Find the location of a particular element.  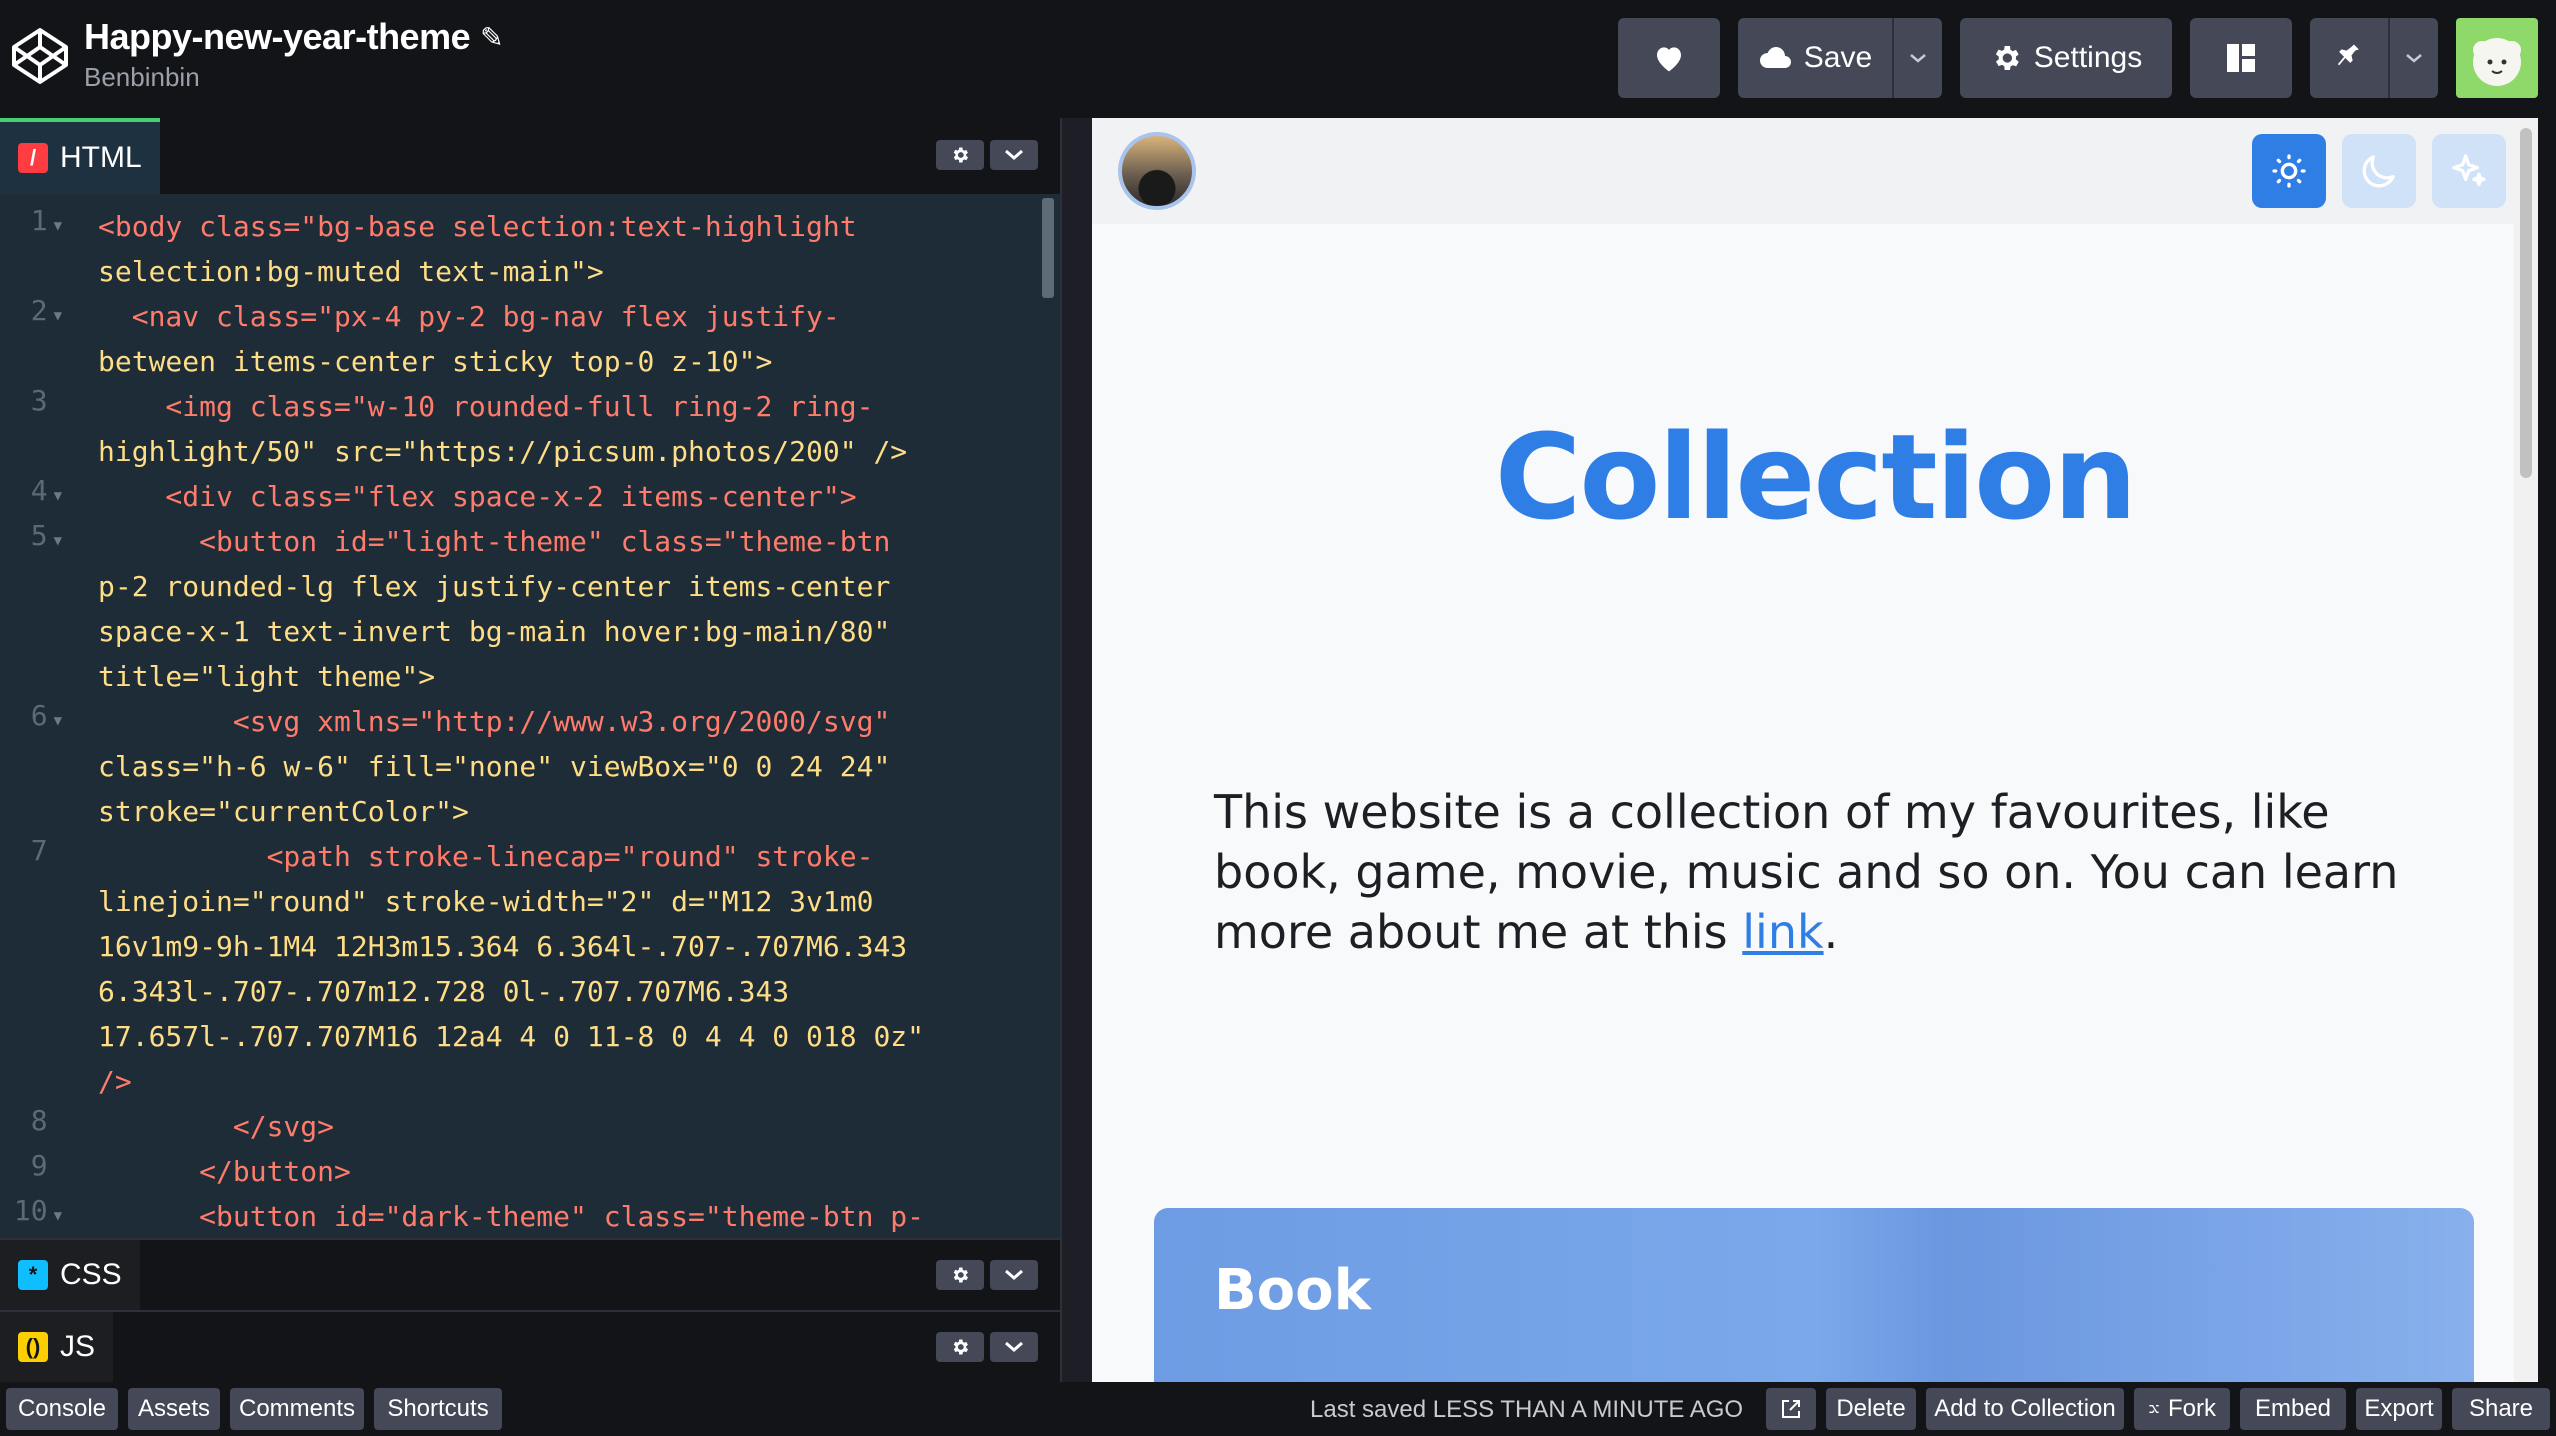

light-theme-button is located at coordinates (2289, 171).